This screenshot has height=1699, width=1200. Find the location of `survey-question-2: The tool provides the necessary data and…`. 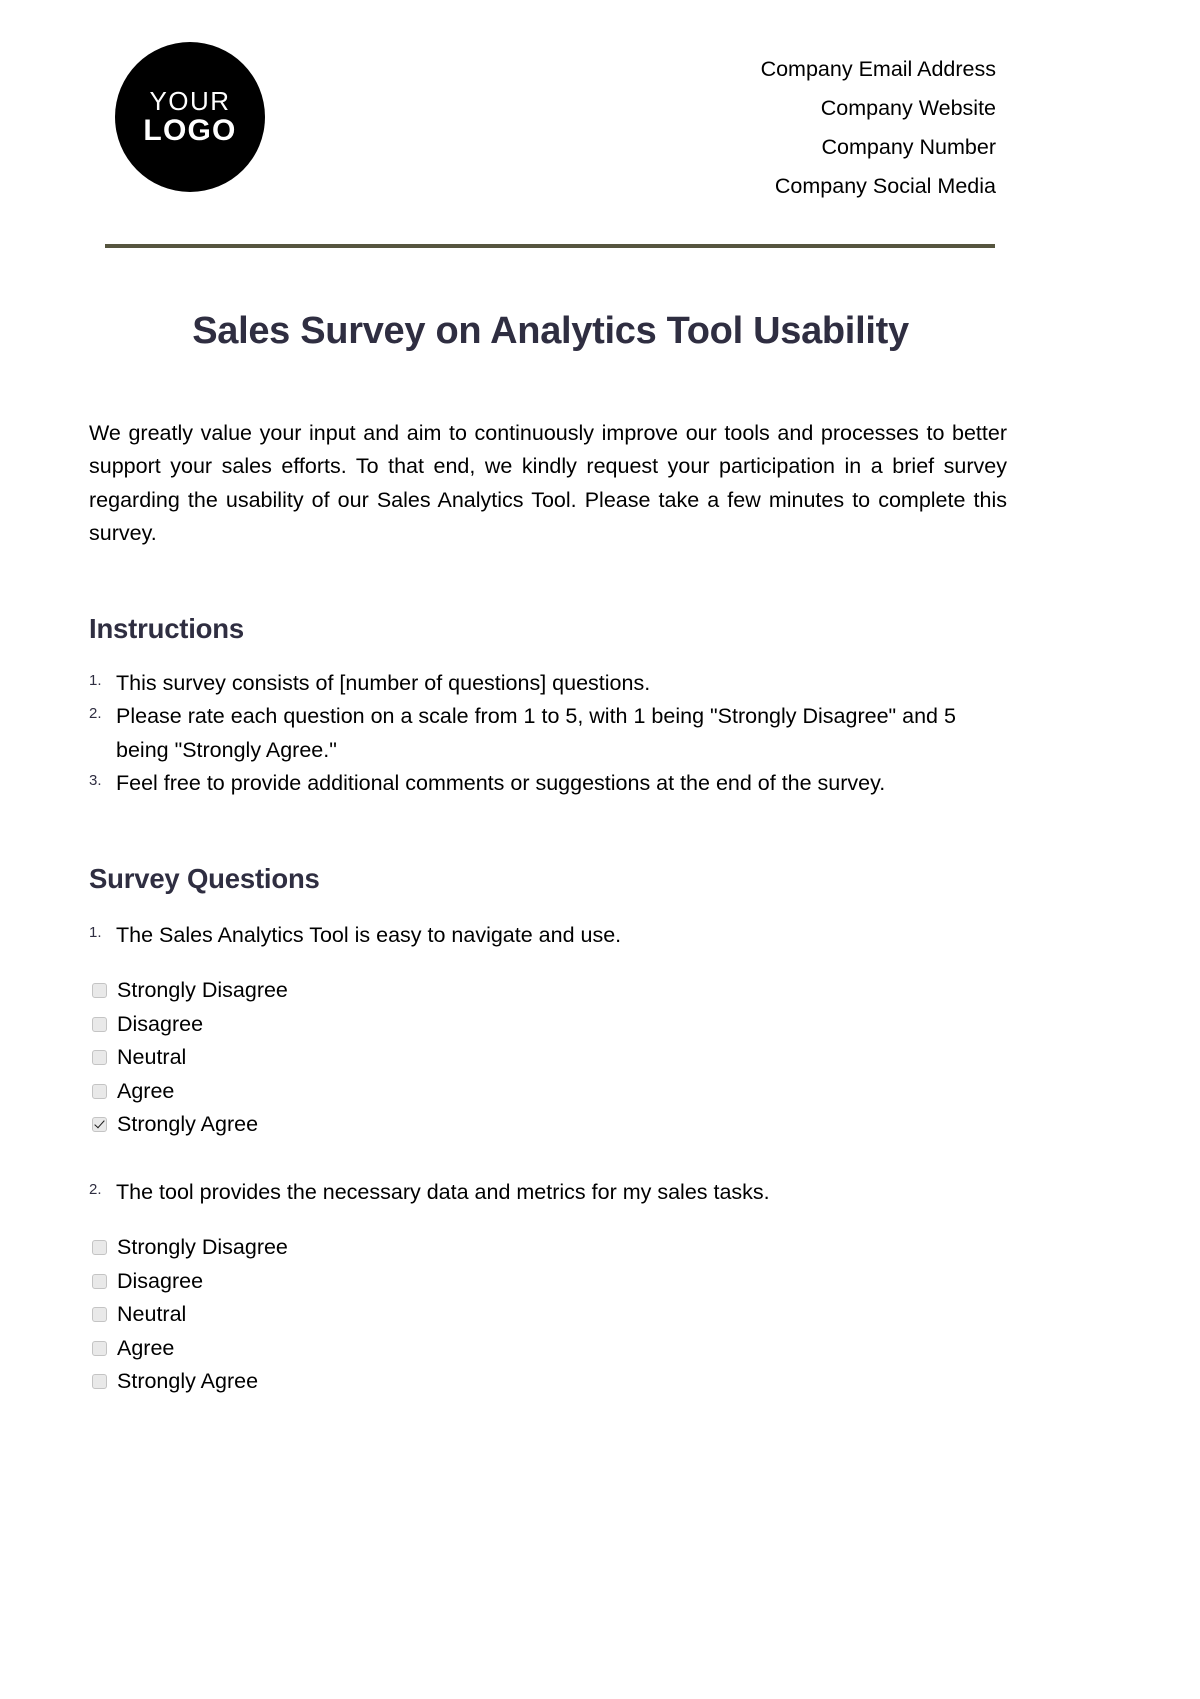

survey-question-2: The tool provides the necessary data and… is located at coordinates (429, 1189).